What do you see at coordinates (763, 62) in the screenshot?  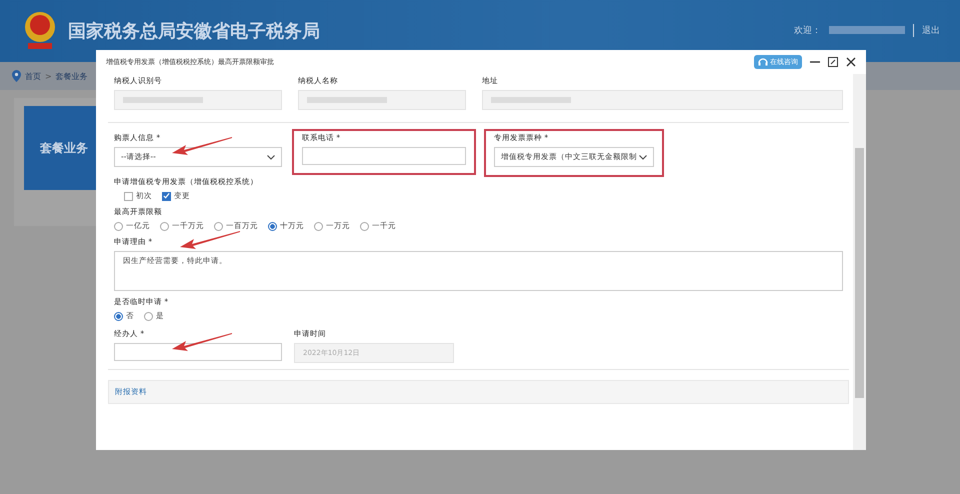 I see `headset-icon` at bounding box center [763, 62].